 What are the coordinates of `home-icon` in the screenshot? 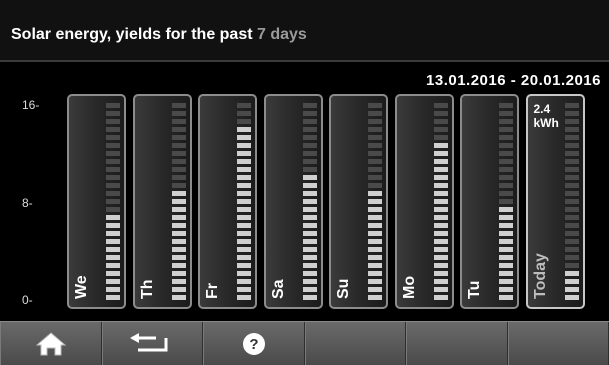 It's located at (50, 344).